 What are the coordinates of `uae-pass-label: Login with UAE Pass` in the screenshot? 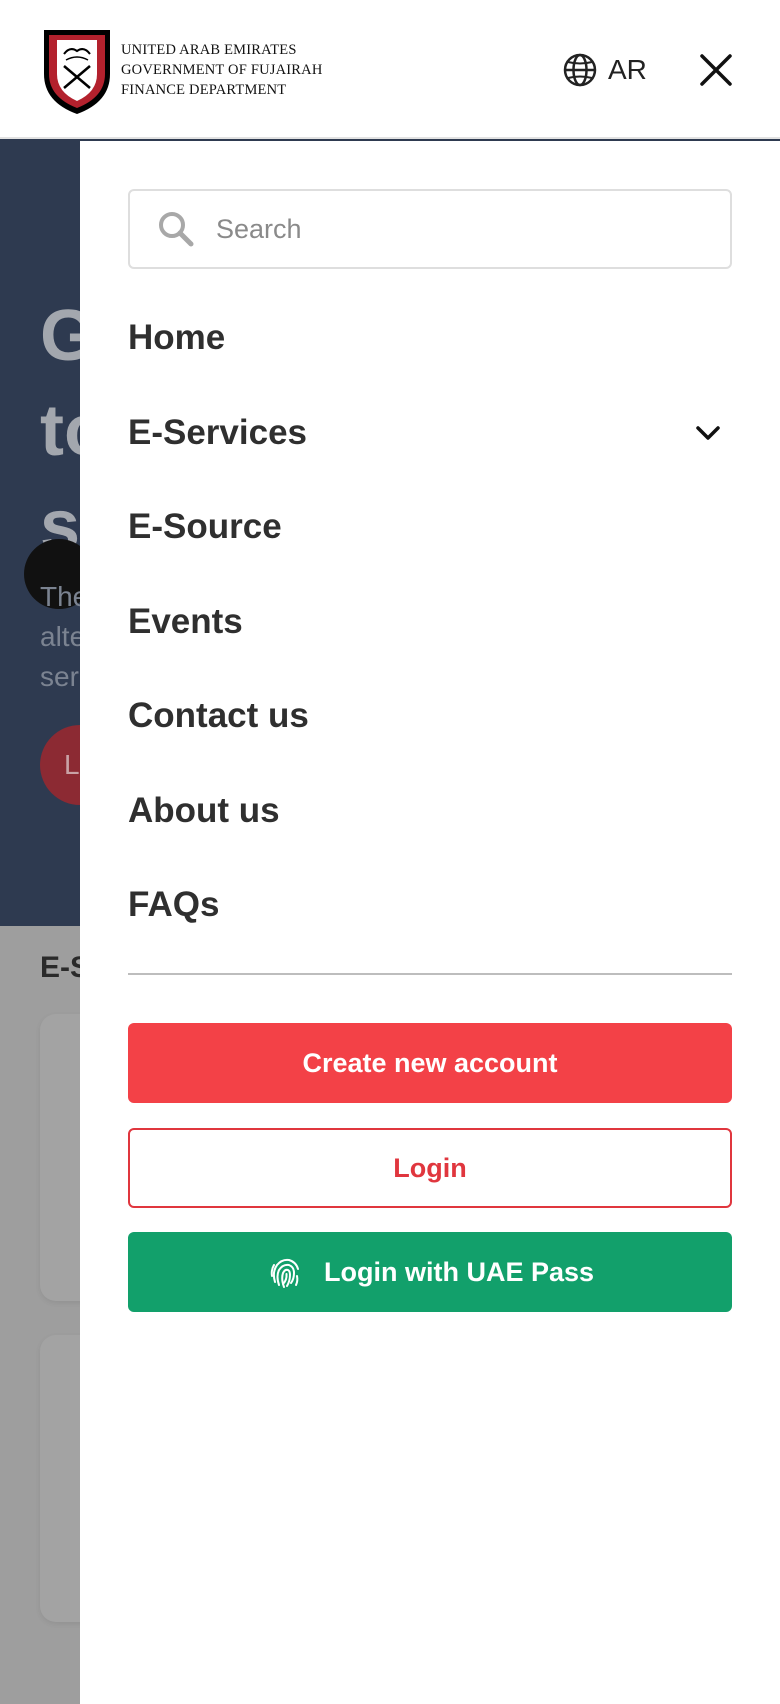 It's located at (459, 1271).